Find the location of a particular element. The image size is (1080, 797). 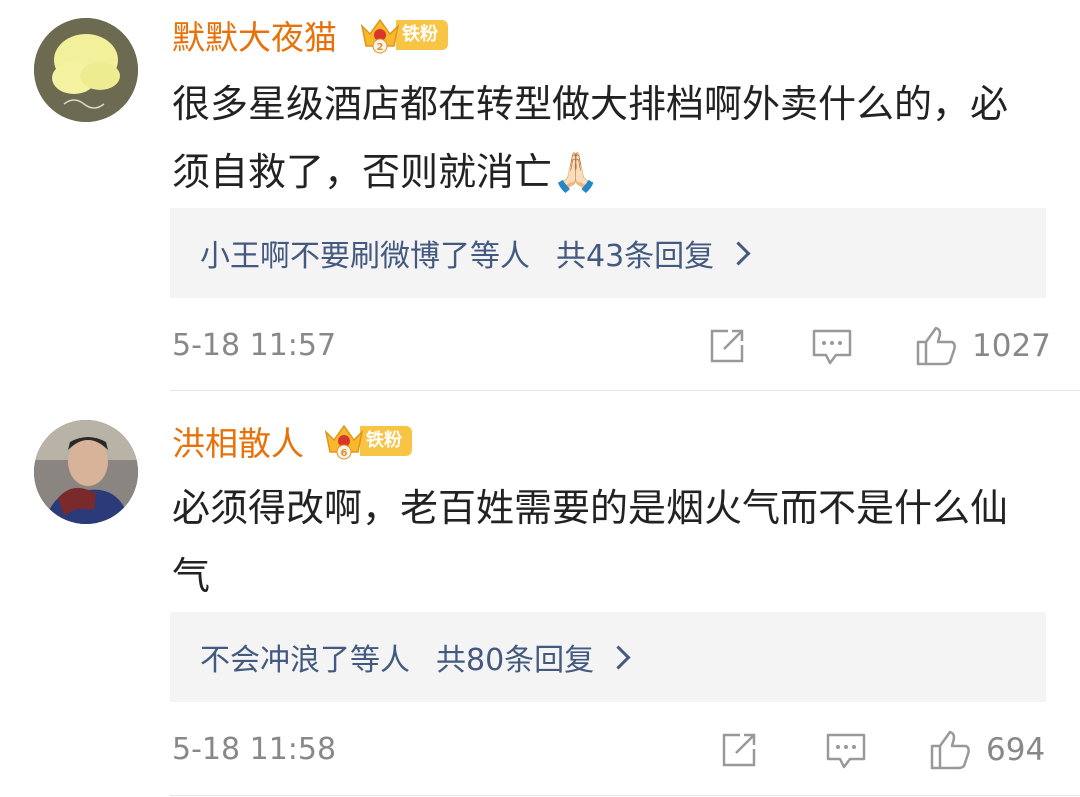

replies-preview: 小王啊不要刷微博了等人 共43条回复 is located at coordinates (608, 253).